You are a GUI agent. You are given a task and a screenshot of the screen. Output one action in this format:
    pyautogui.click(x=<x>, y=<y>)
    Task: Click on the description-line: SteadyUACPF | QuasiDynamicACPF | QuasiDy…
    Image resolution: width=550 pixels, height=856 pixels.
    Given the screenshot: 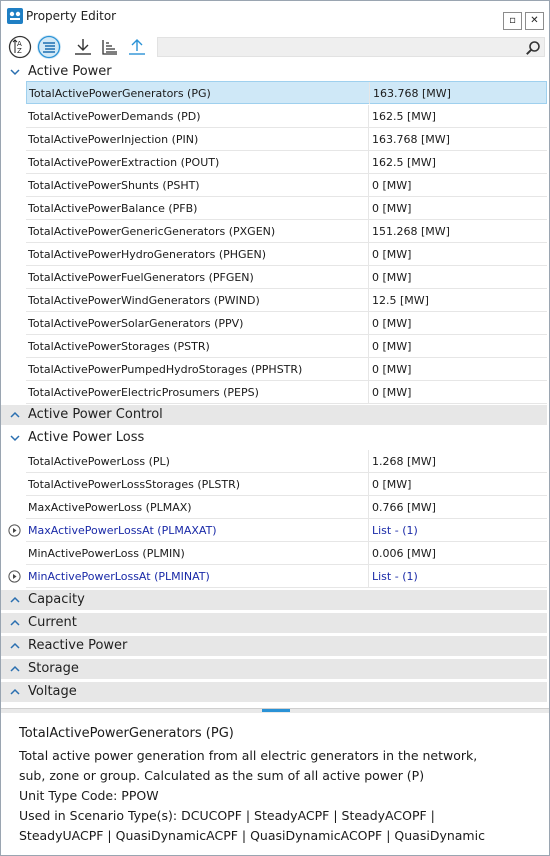 What is the action you would take?
    pyautogui.click(x=252, y=835)
    